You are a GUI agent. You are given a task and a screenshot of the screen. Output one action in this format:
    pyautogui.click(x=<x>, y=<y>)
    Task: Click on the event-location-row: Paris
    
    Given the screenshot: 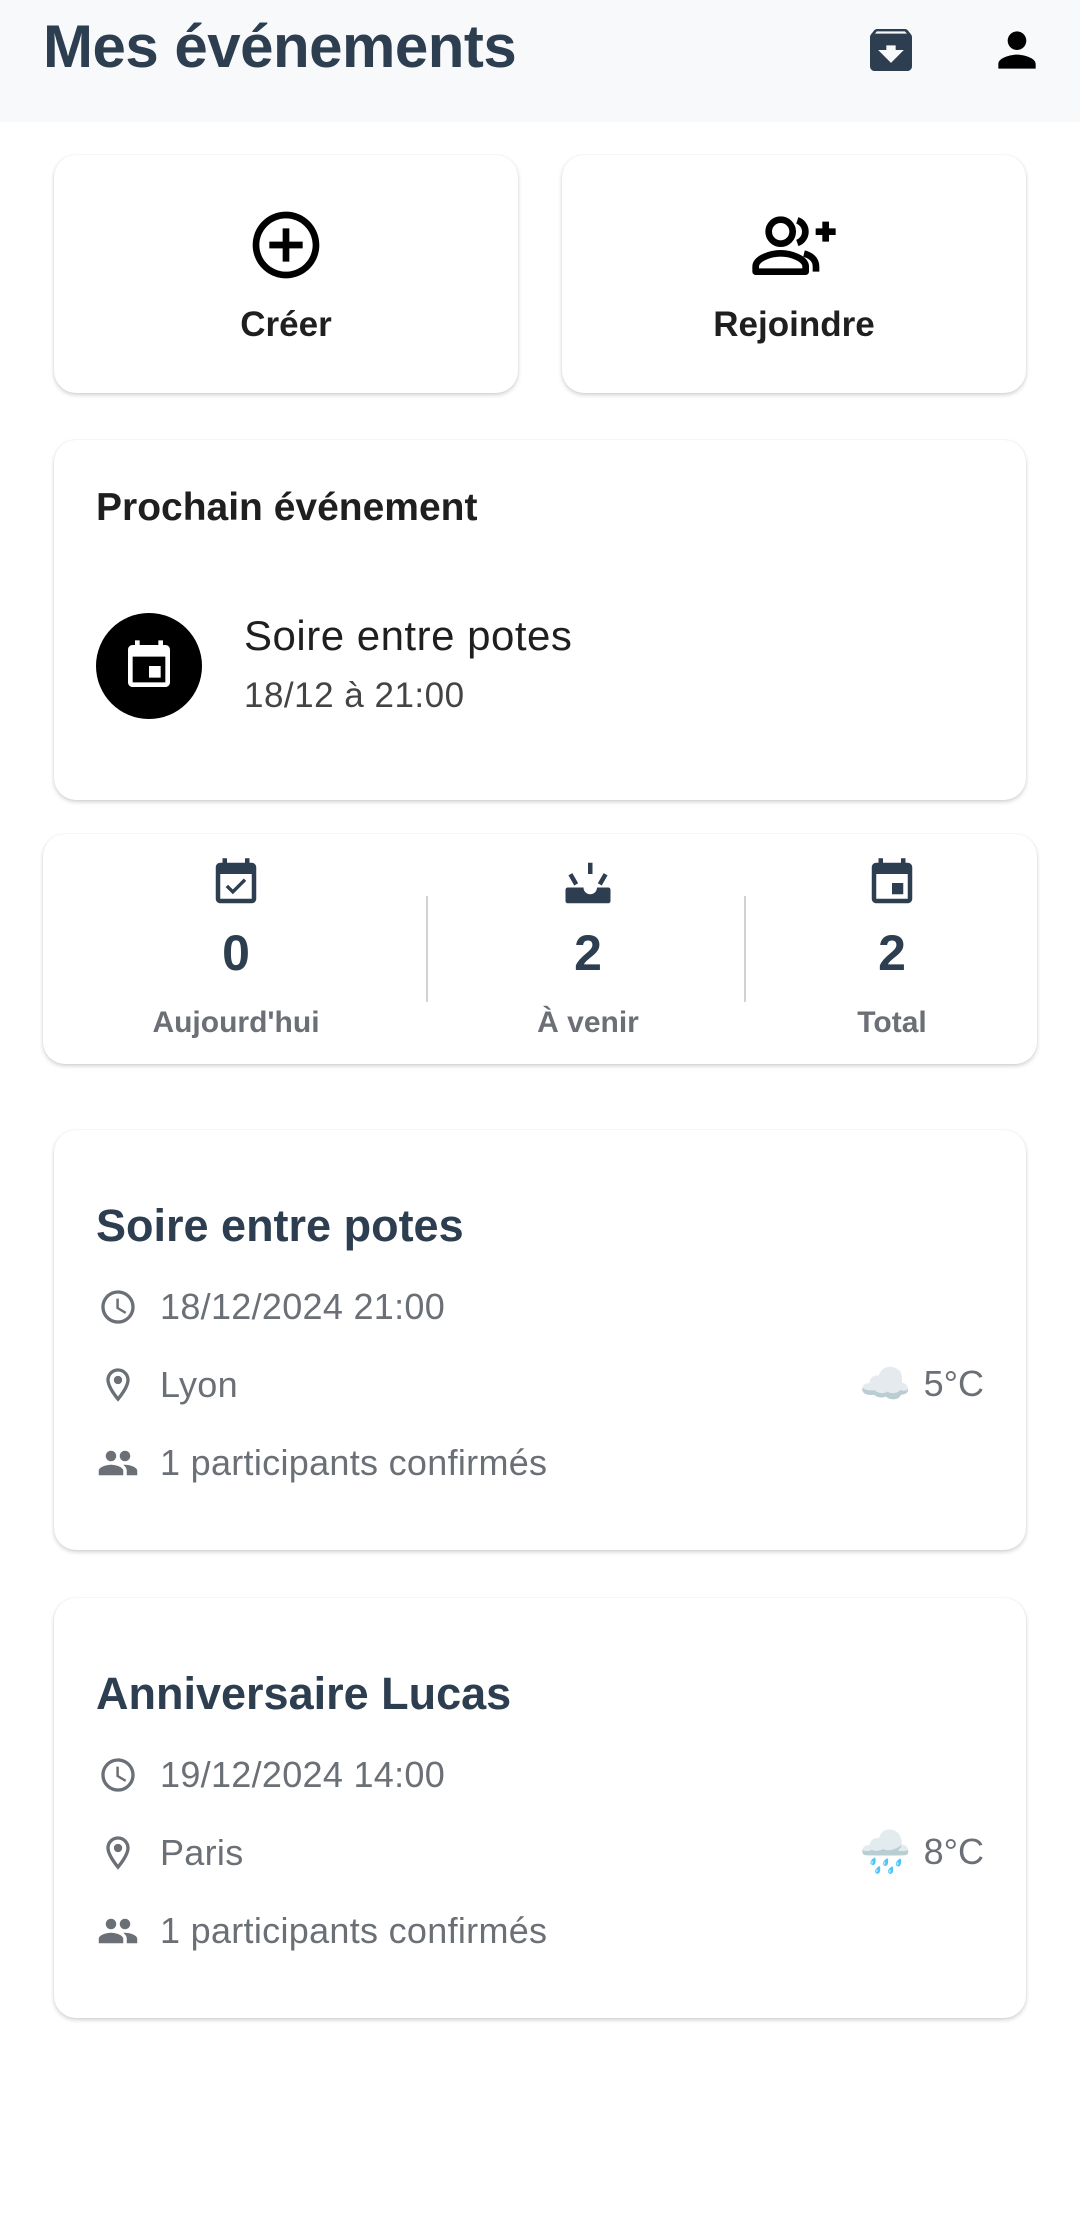 What is the action you would take?
    pyautogui.click(x=170, y=1853)
    